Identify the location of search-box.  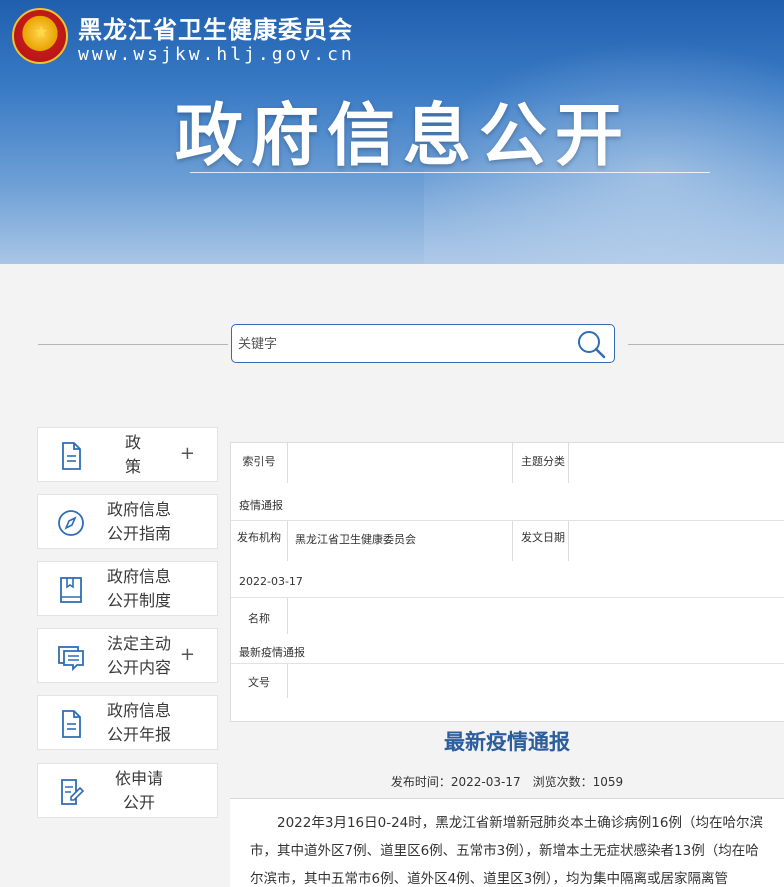
(423, 343).